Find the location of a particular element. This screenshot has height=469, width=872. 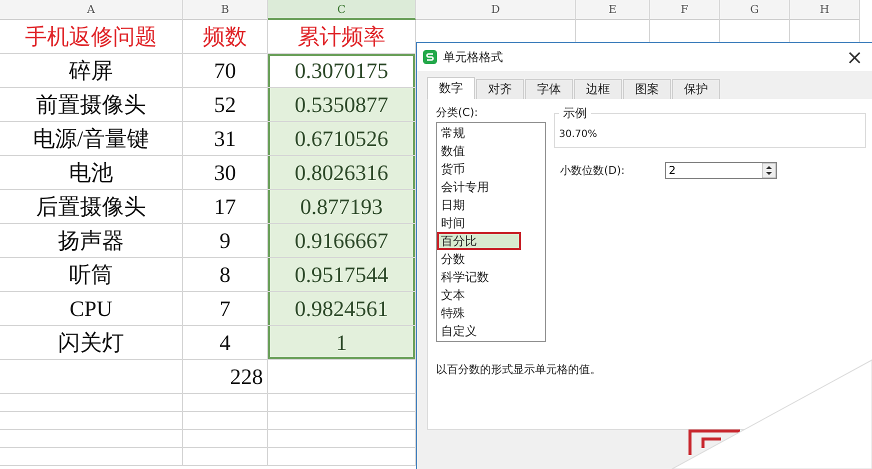

list-item: 文本 is located at coordinates (491, 295).